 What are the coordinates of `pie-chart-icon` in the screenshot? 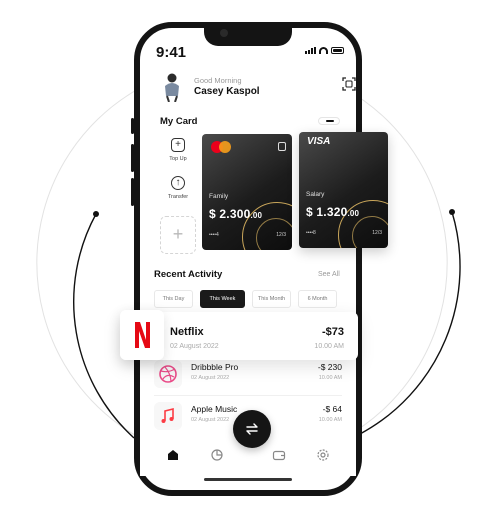 It's located at (217, 455).